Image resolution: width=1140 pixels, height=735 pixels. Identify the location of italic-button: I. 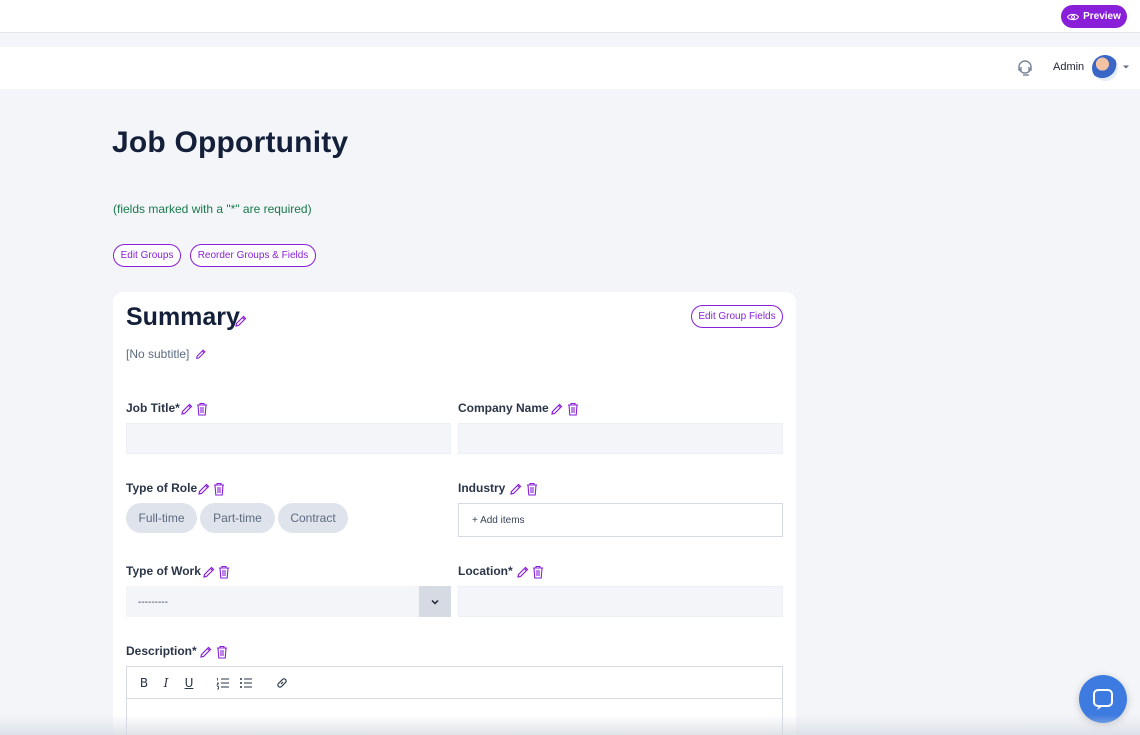
(166, 683).